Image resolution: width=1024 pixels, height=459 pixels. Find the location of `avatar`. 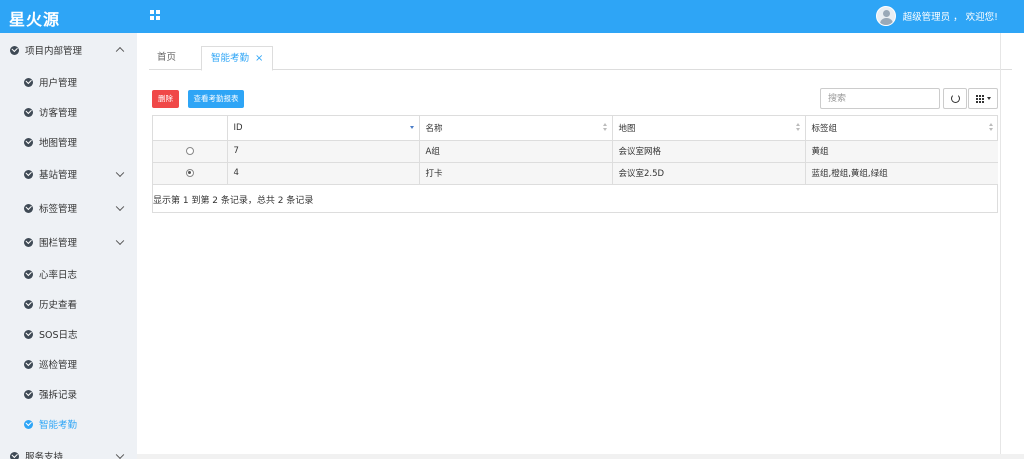

avatar is located at coordinates (885, 16).